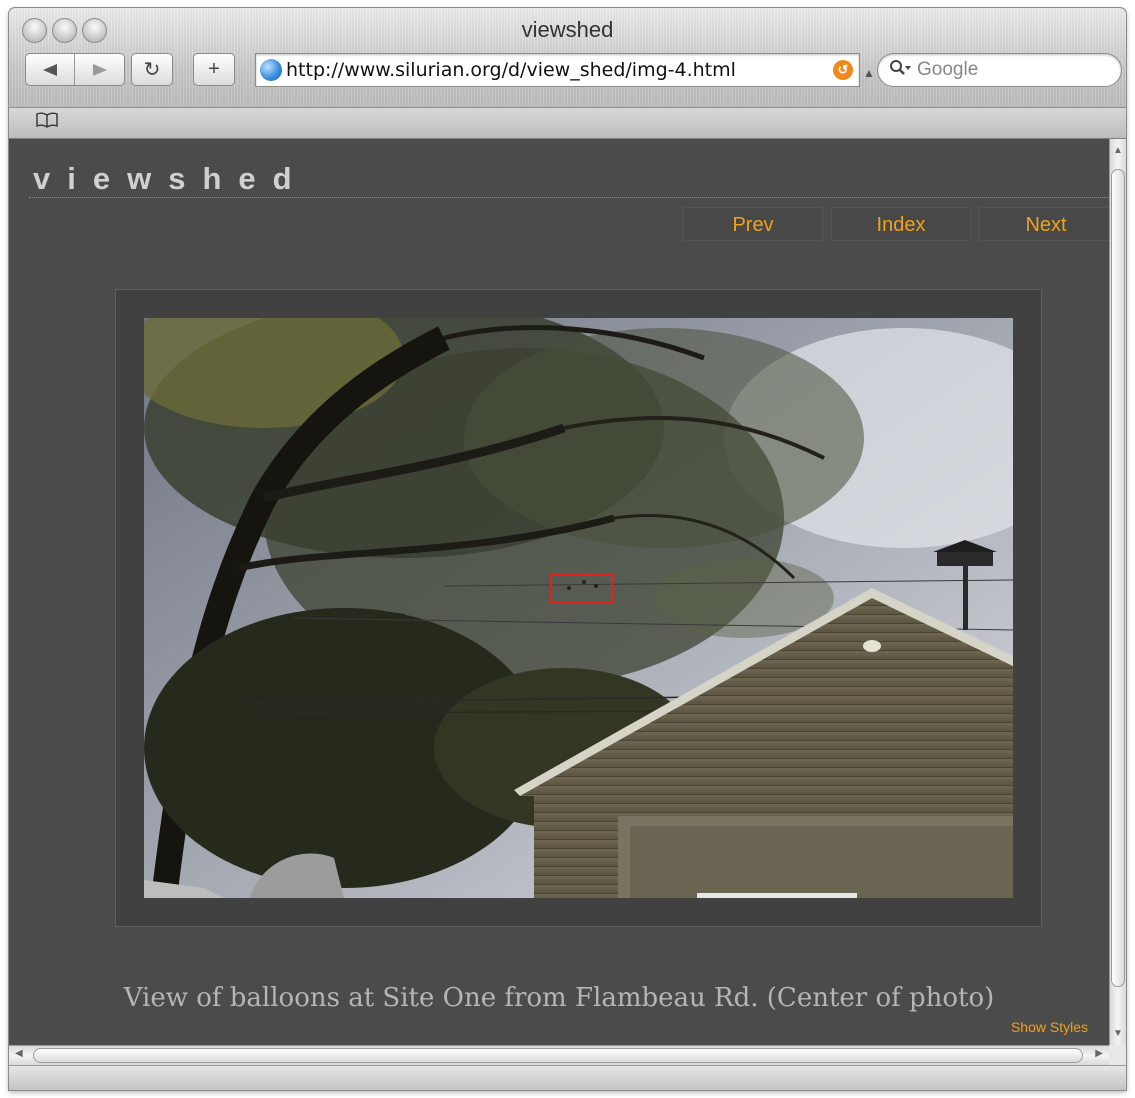 This screenshot has width=1135, height=1098. What do you see at coordinates (1117, 1055) in the screenshot?
I see `resize-corner` at bounding box center [1117, 1055].